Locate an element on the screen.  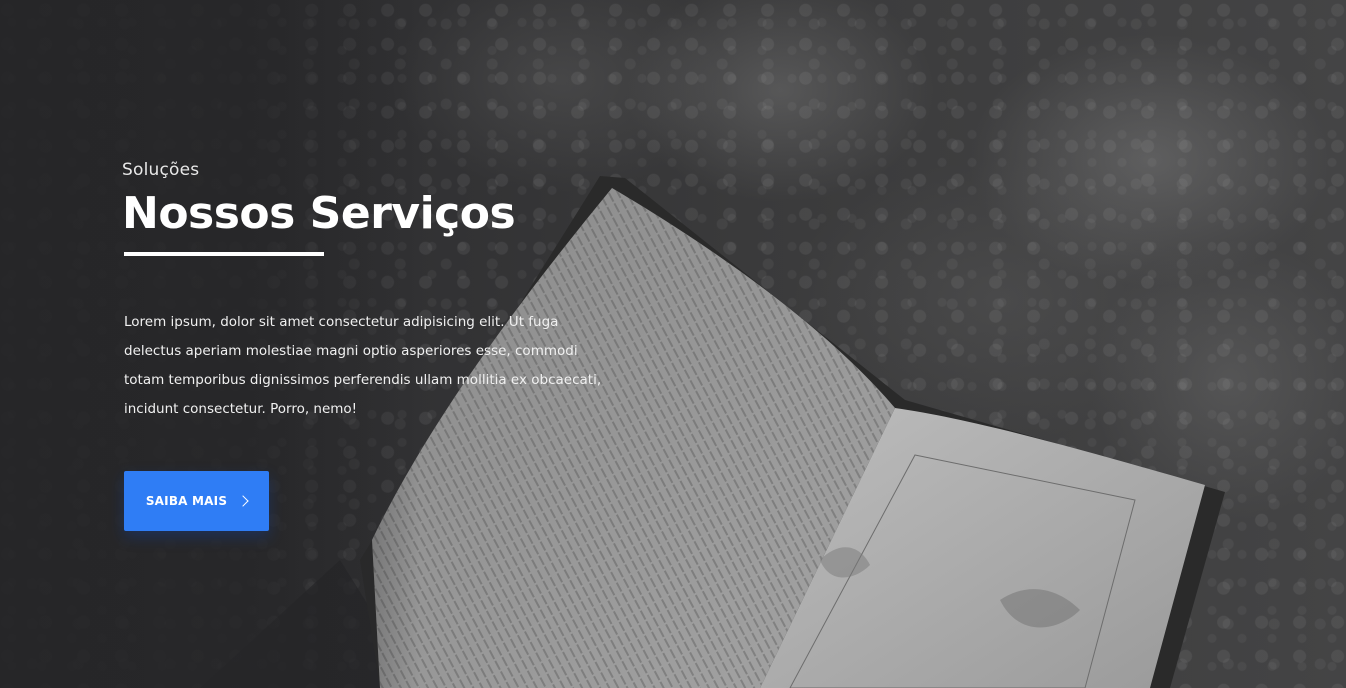
saiba-mais-button: SAIBA MAIS is located at coordinates (196, 501).